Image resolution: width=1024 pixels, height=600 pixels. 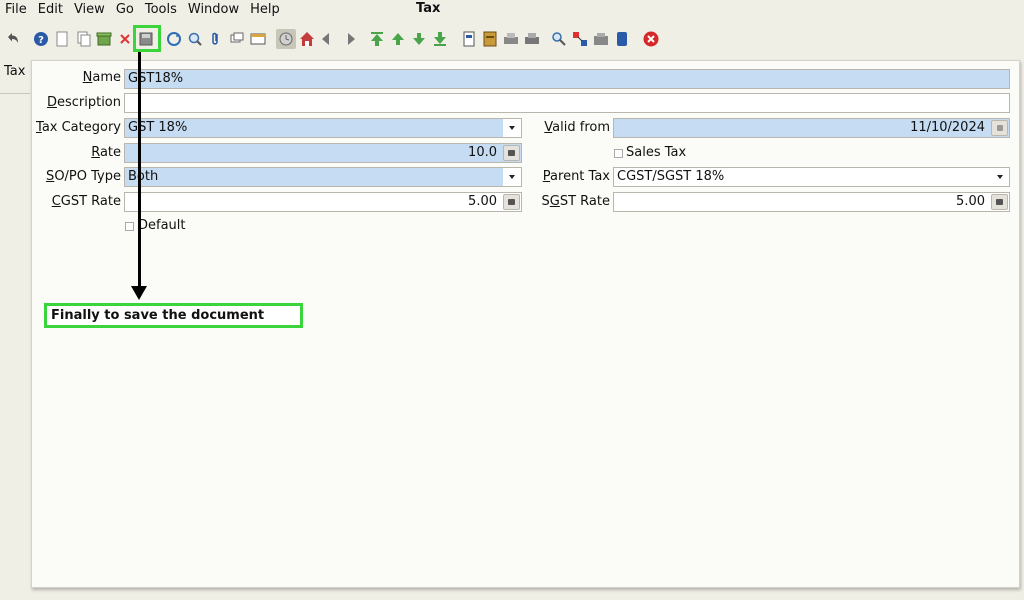 I want to click on next-record-icon, so click(x=419, y=39).